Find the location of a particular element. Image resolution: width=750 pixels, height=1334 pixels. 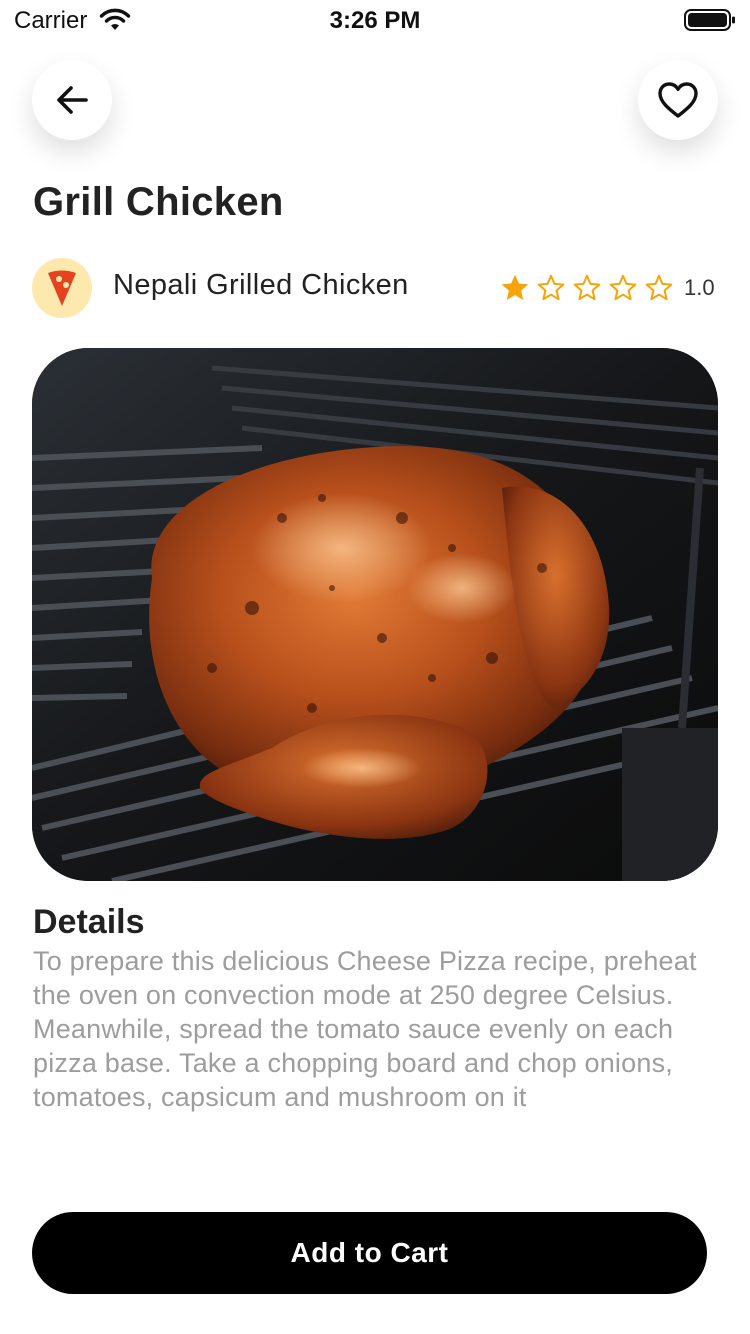

add-to-cart-button: Add to Cart is located at coordinates (369, 1253).